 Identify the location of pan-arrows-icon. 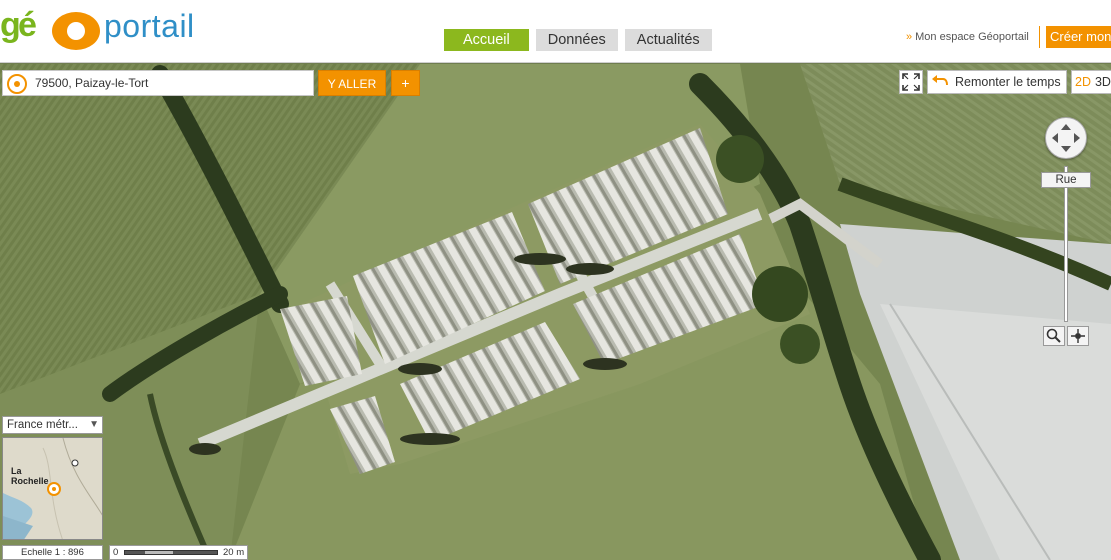
(1066, 138).